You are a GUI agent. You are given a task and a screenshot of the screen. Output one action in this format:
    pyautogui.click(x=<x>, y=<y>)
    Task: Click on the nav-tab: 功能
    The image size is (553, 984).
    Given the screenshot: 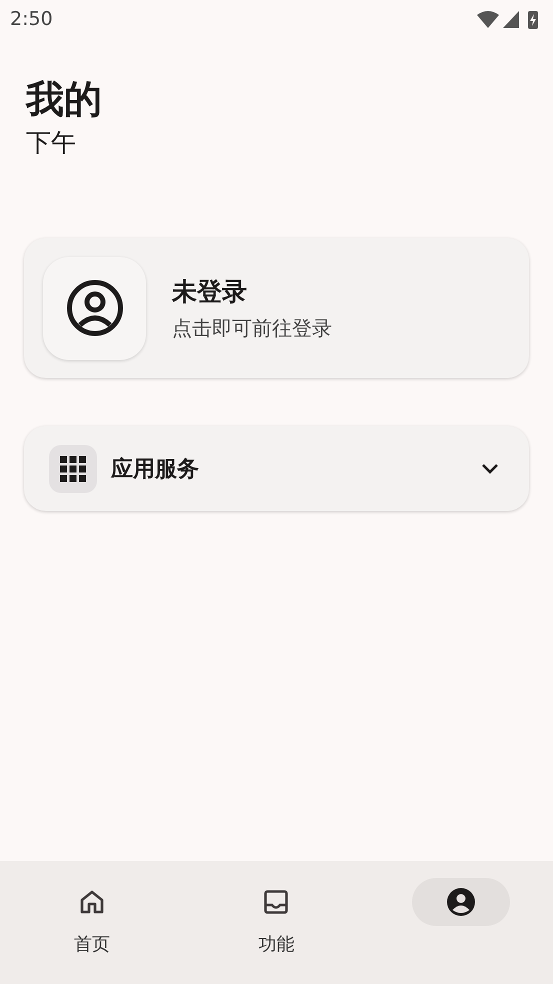 What is the action you would take?
    pyautogui.click(x=276, y=922)
    